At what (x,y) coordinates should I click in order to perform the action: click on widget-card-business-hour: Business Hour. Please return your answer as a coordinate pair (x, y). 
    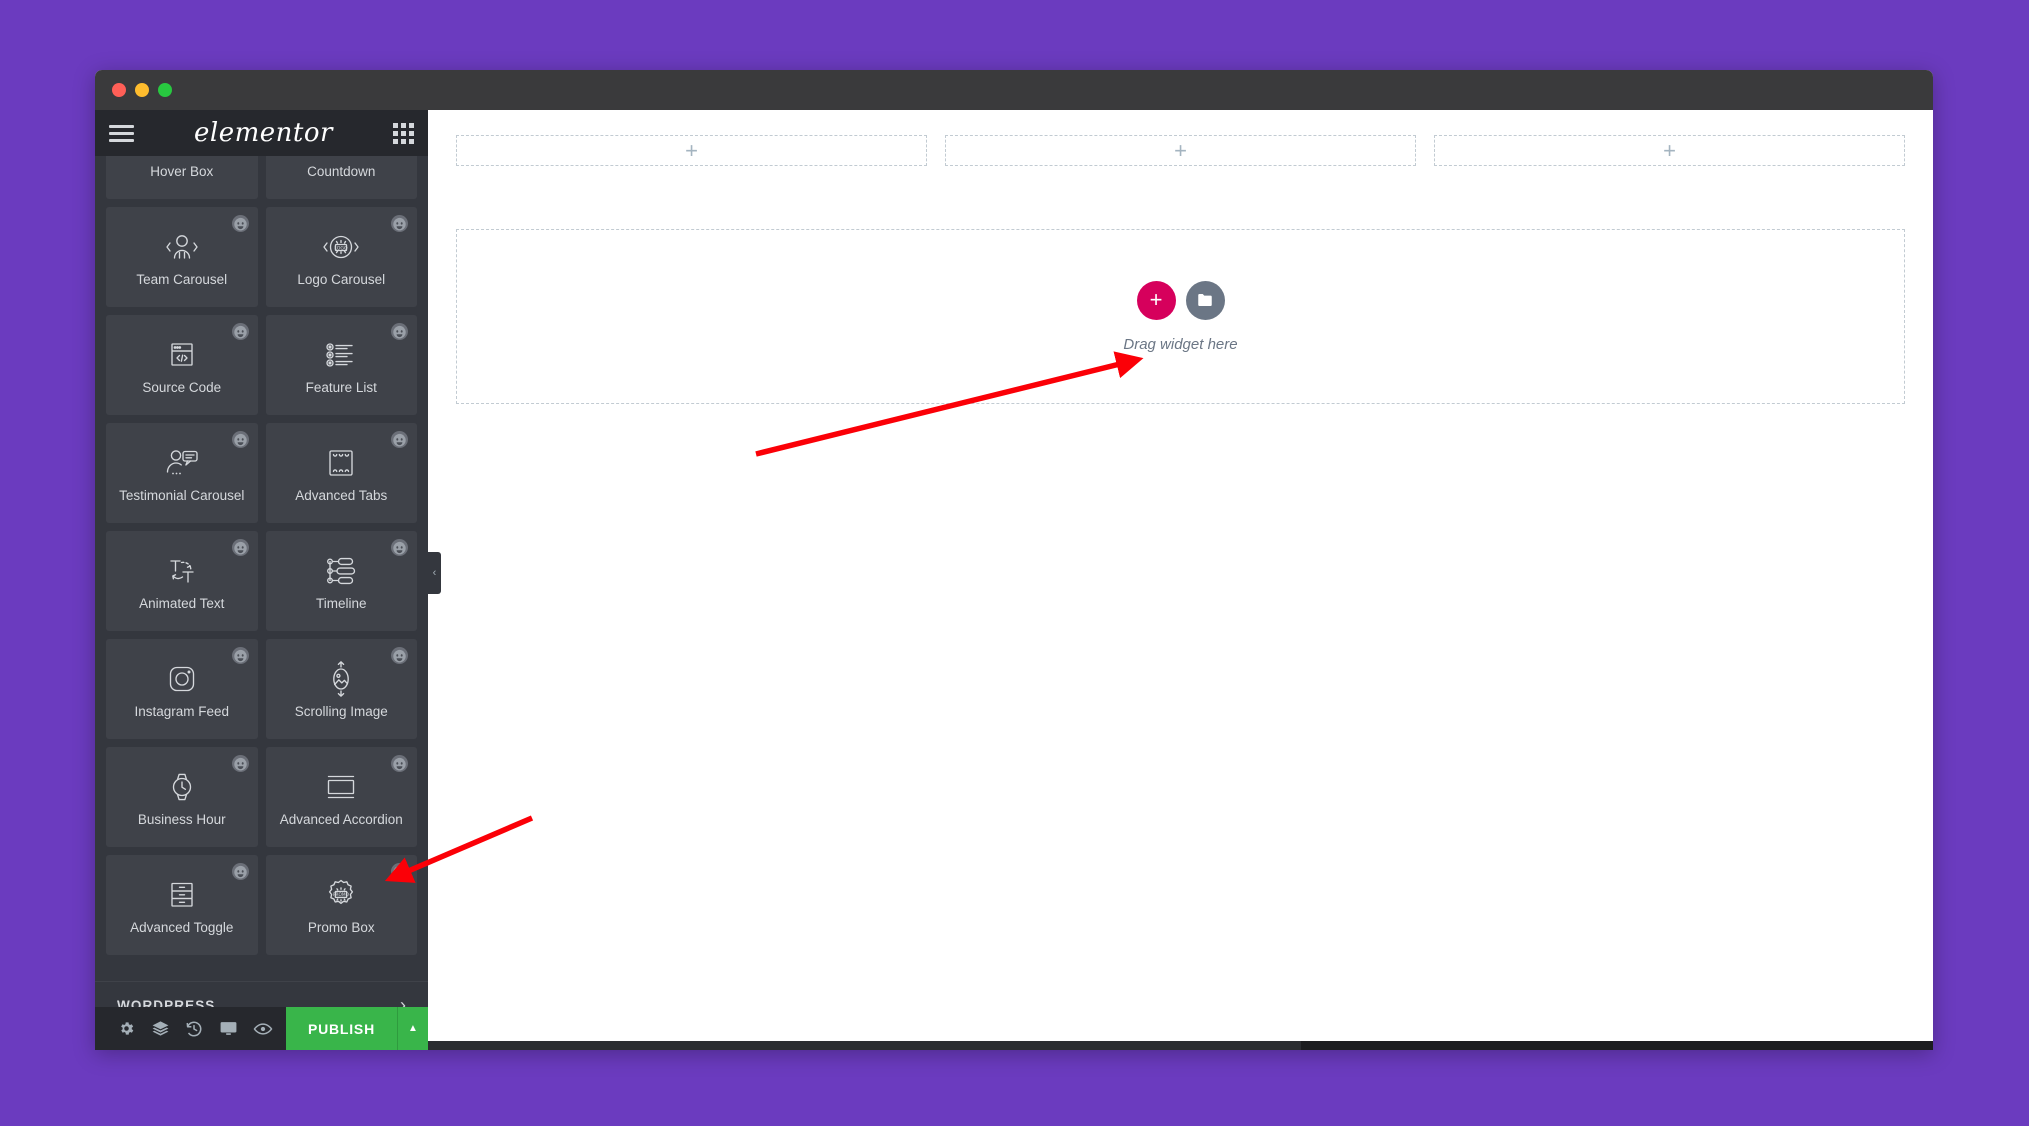
    Looking at the image, I should click on (182, 797).